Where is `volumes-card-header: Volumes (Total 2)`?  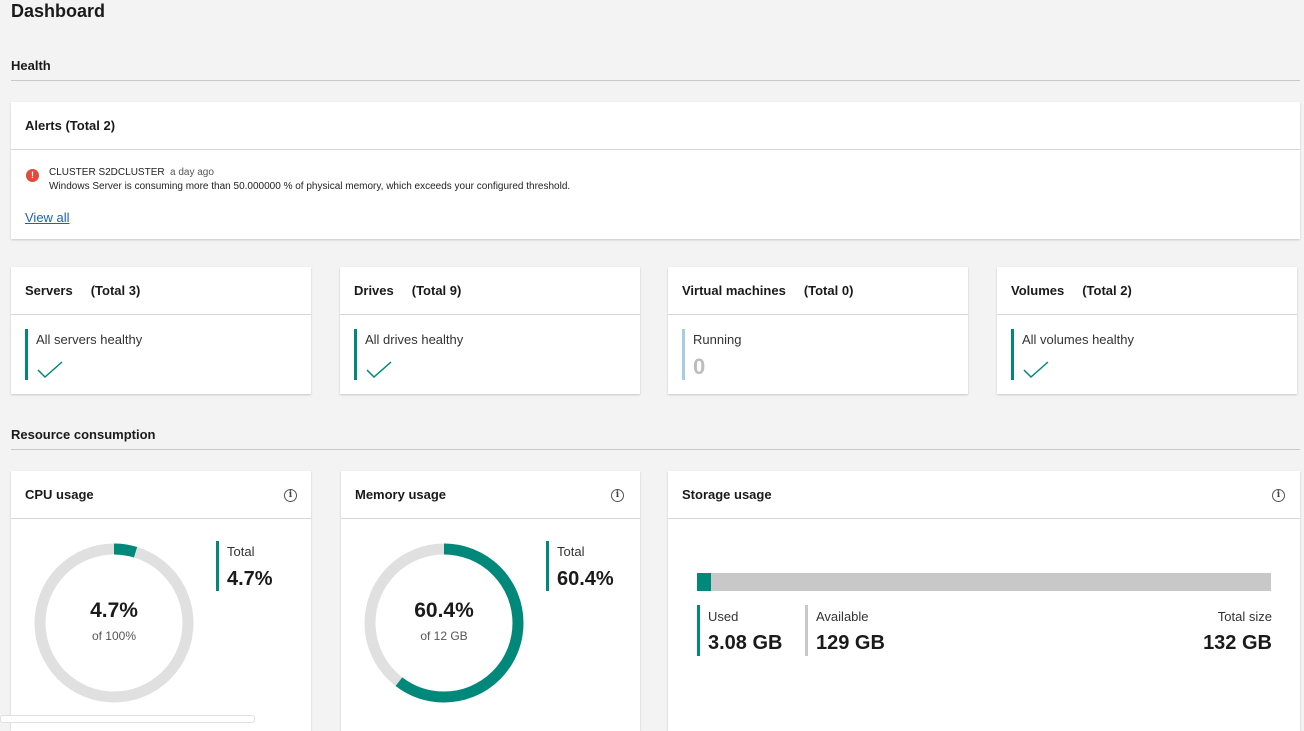 volumes-card-header: Volumes (Total 2) is located at coordinates (1147, 291).